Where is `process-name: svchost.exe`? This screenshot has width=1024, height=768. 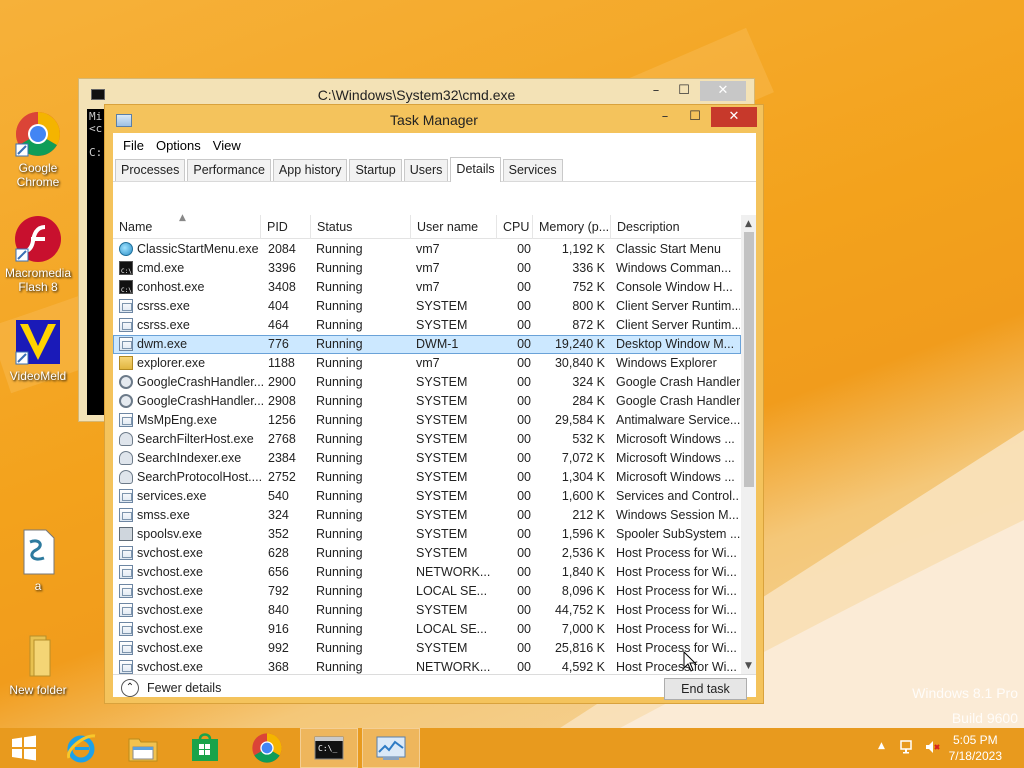
process-name: svchost.exe is located at coordinates (170, 610).